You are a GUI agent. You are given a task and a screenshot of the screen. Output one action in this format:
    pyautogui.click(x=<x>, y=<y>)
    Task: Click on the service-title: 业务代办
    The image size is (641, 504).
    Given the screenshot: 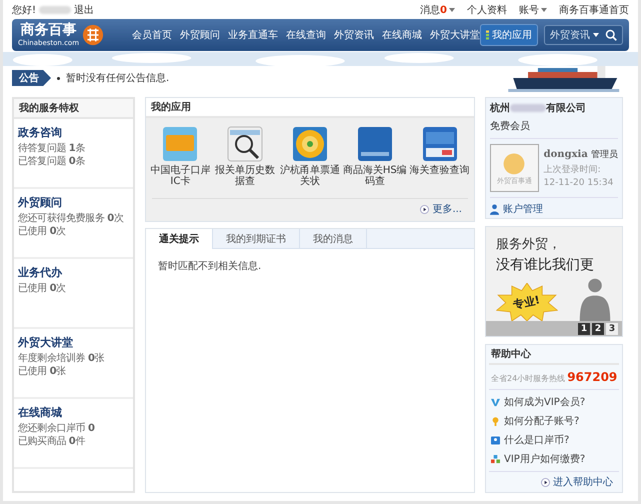 What is the action you would take?
    pyautogui.click(x=73, y=272)
    